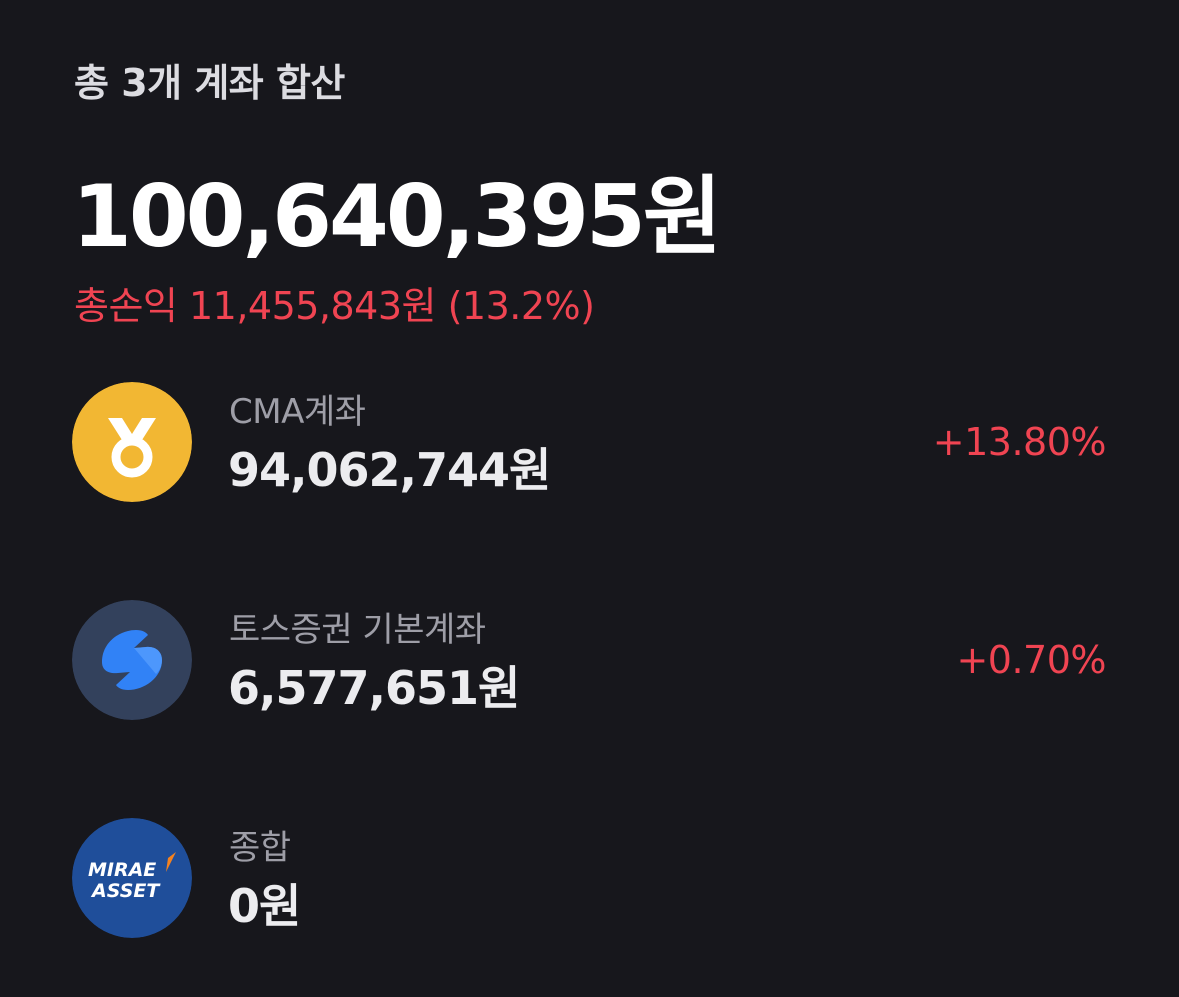  Describe the element at coordinates (209, 83) in the screenshot. I see `summary-label: 총 3개 계좌 합산` at that location.